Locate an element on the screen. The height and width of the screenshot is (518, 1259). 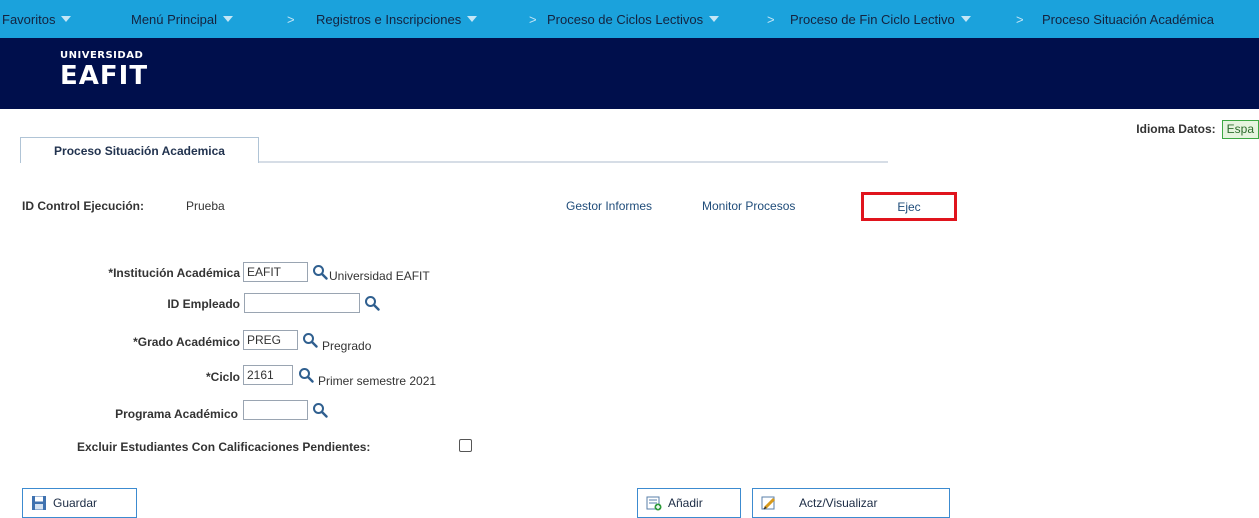
nav-proceso-ciclos: Proceso de Ciclos Lectivos is located at coordinates (633, 19).